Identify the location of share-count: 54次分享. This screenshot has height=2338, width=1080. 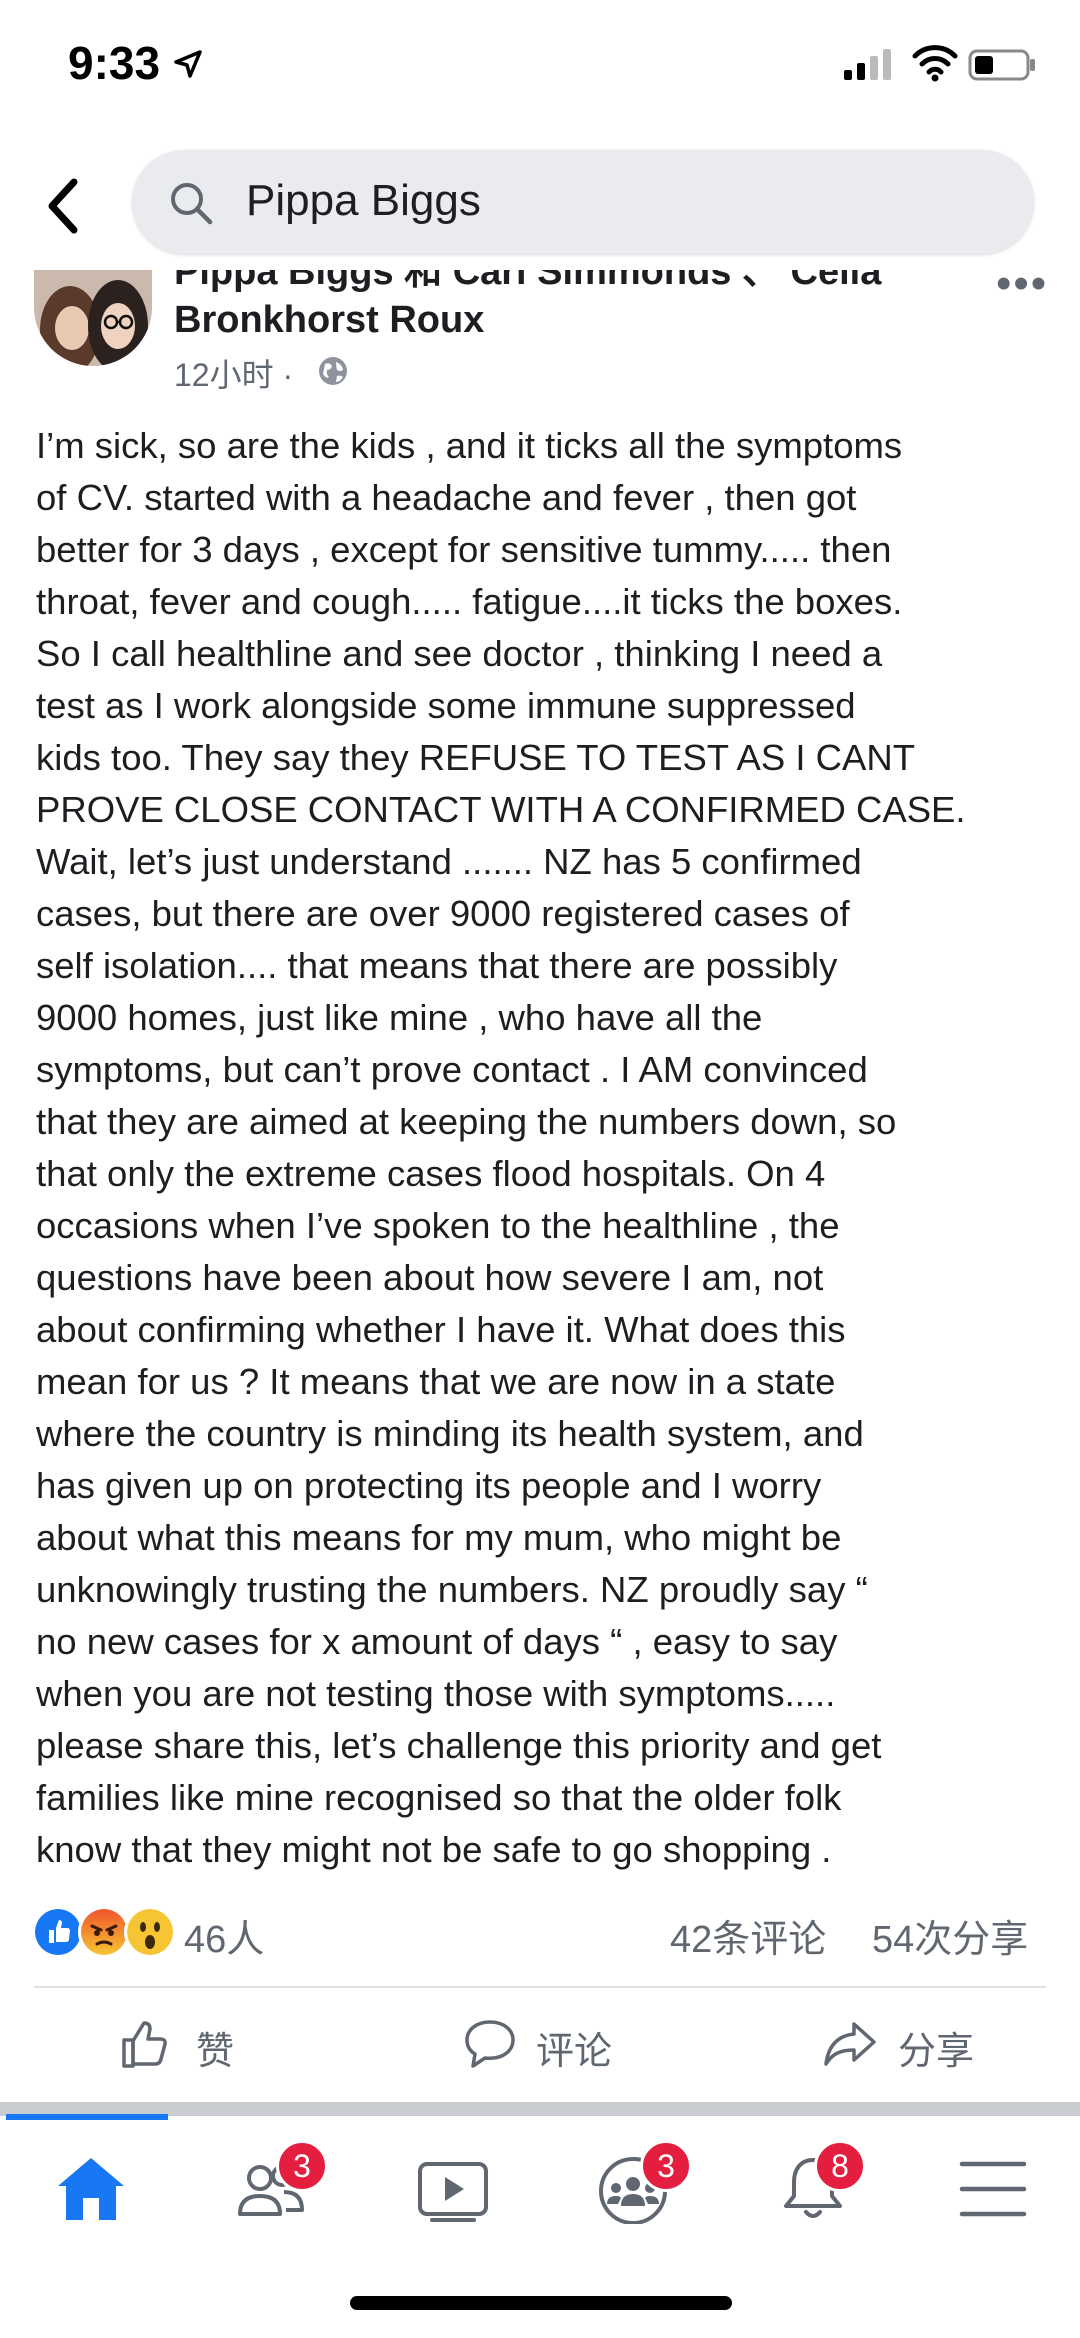
(950, 1935).